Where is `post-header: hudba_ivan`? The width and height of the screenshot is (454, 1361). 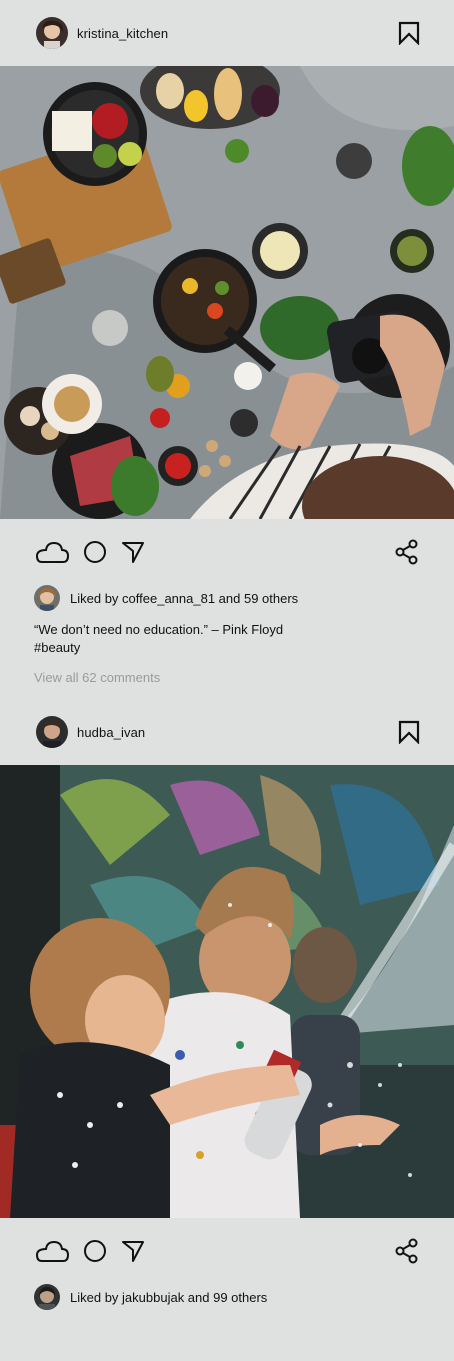
post-header: hudba_ivan is located at coordinates (227, 732).